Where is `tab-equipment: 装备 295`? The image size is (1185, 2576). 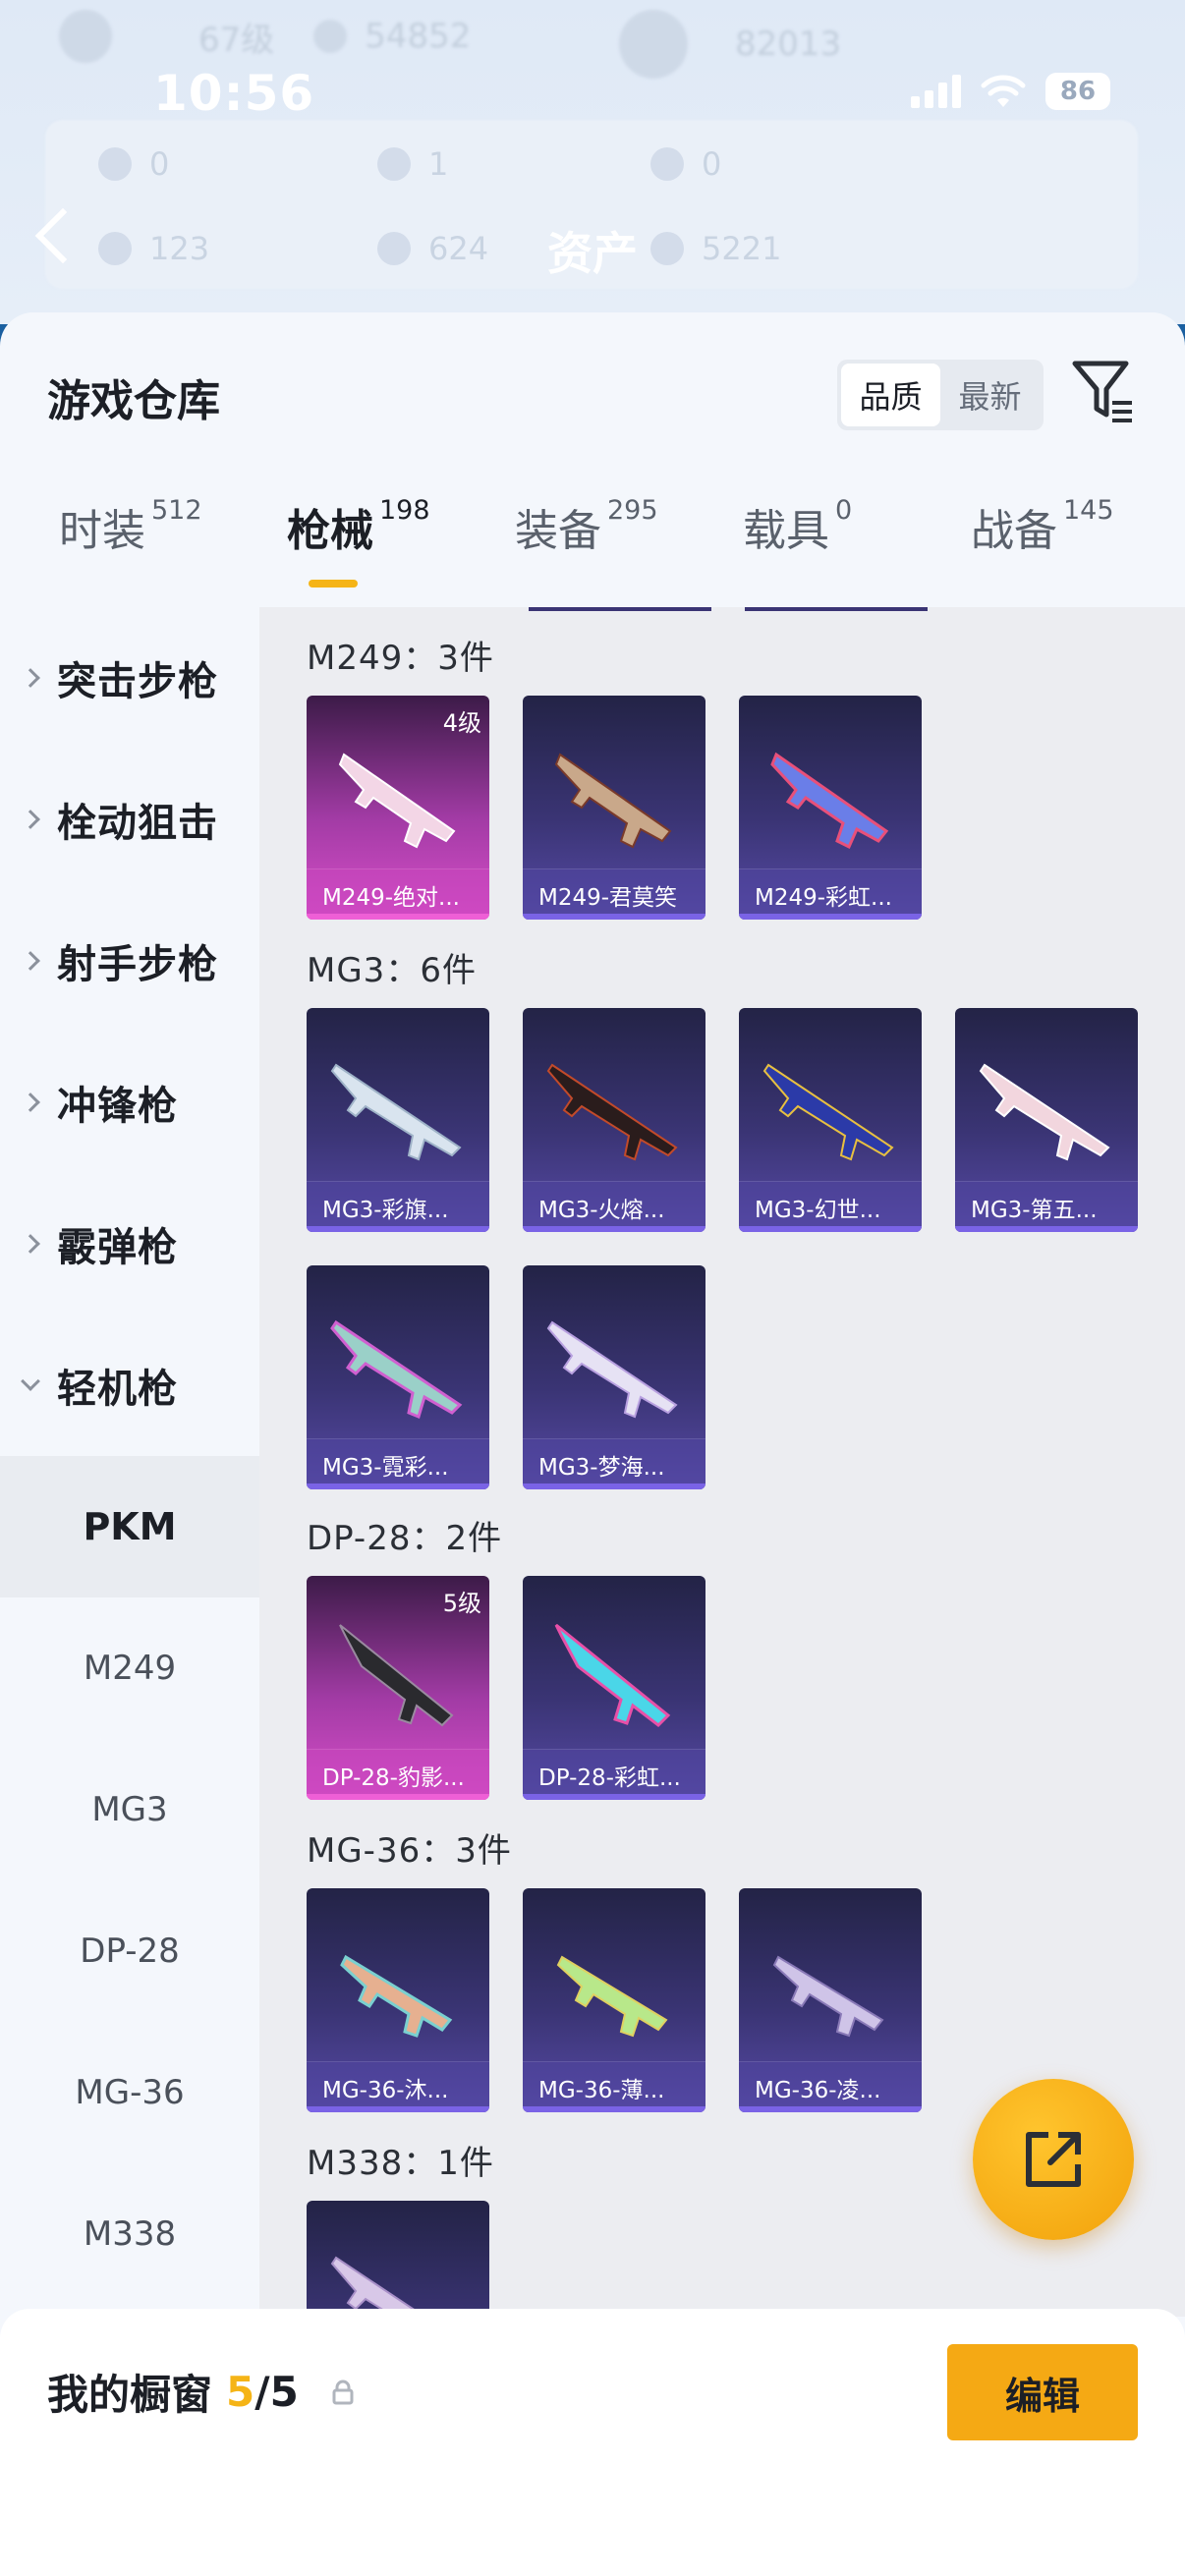
tab-equipment: 装备 295 is located at coordinates (587, 526).